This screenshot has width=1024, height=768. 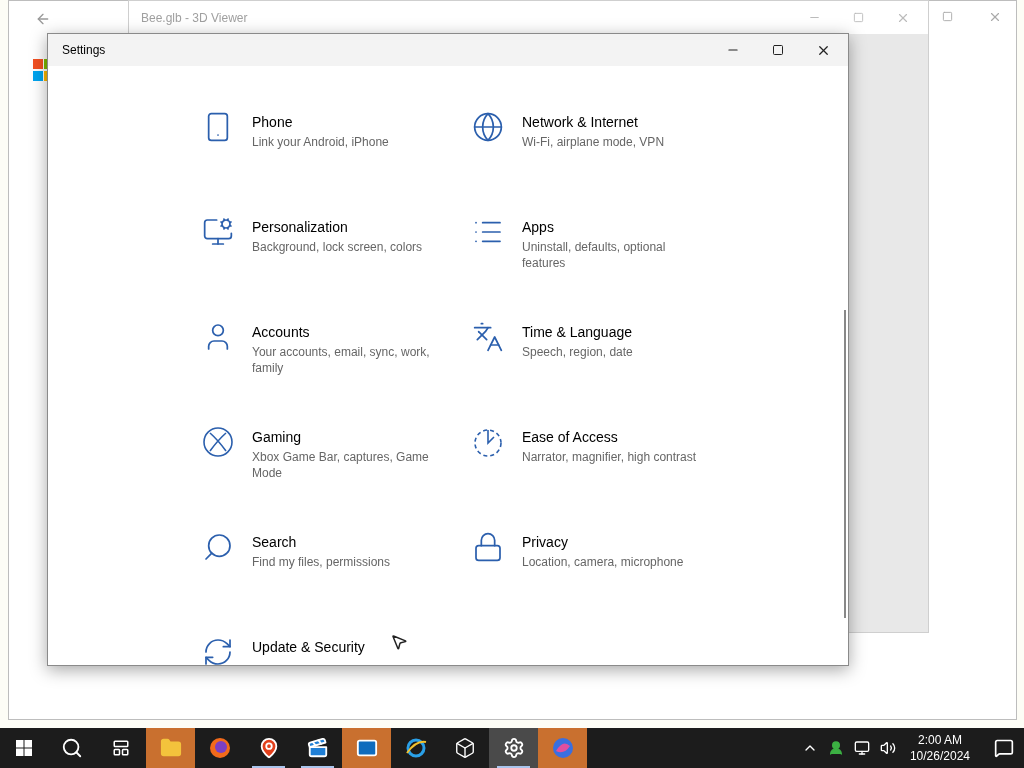 I want to click on category-title: Phone, so click(x=344, y=122).